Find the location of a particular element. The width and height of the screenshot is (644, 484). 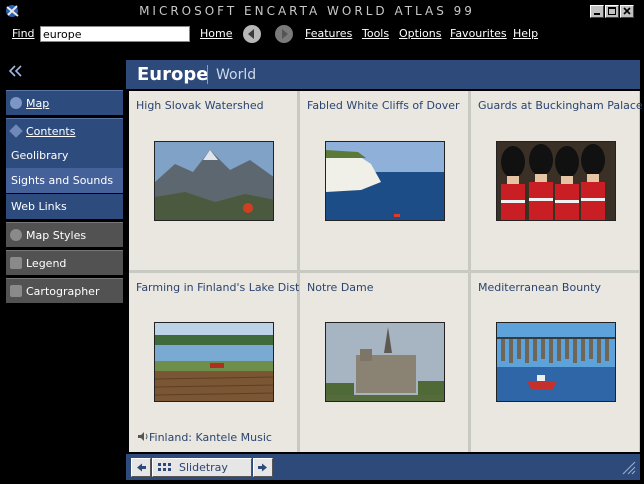

favourites-menu: Favourites is located at coordinates (478, 33).